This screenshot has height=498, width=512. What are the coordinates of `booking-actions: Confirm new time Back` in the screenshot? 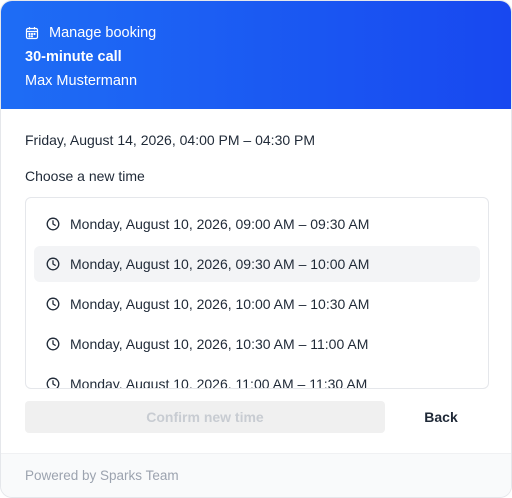 It's located at (256, 417).